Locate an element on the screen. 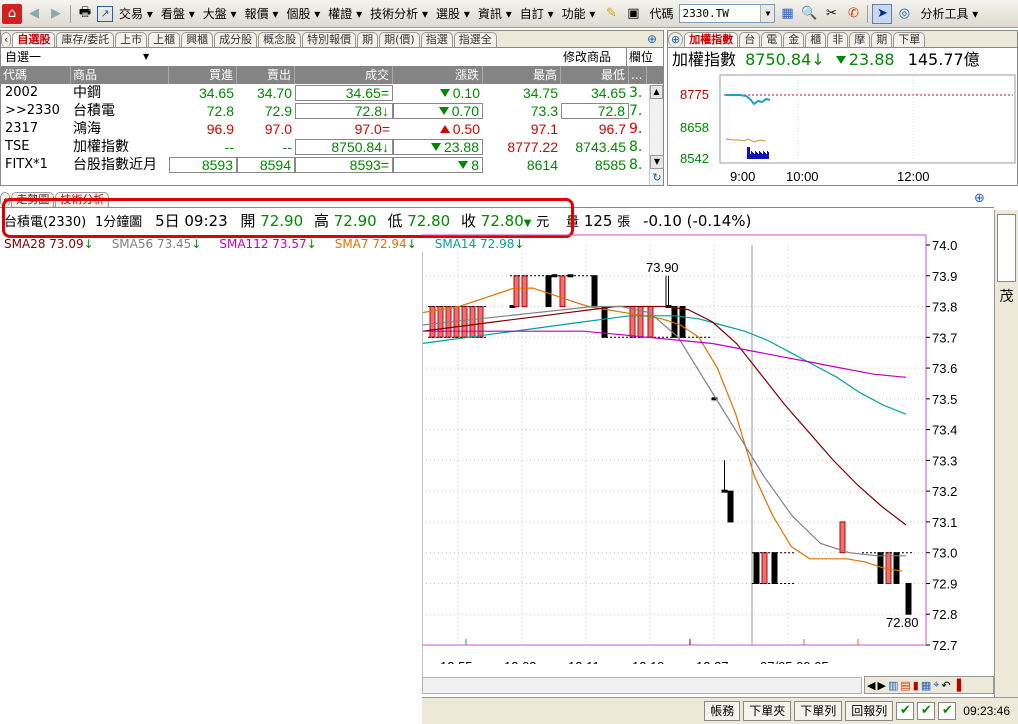 The width and height of the screenshot is (1018, 724). tab-item: 自選股 is located at coordinates (34, 39).